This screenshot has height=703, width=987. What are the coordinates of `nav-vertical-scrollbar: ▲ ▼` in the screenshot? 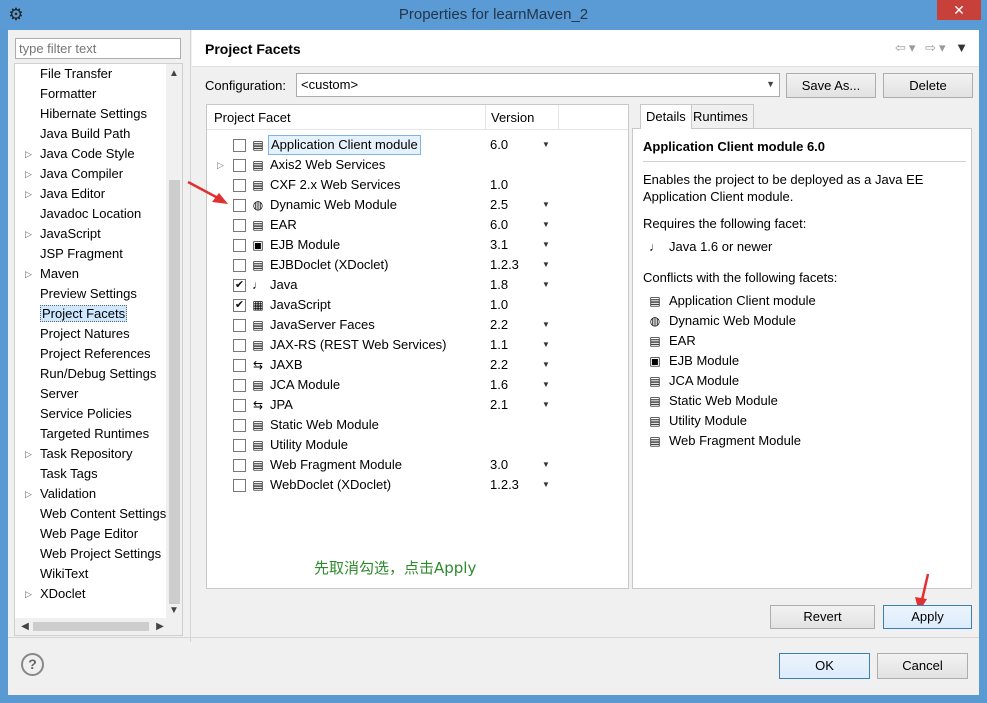 It's located at (174, 341).